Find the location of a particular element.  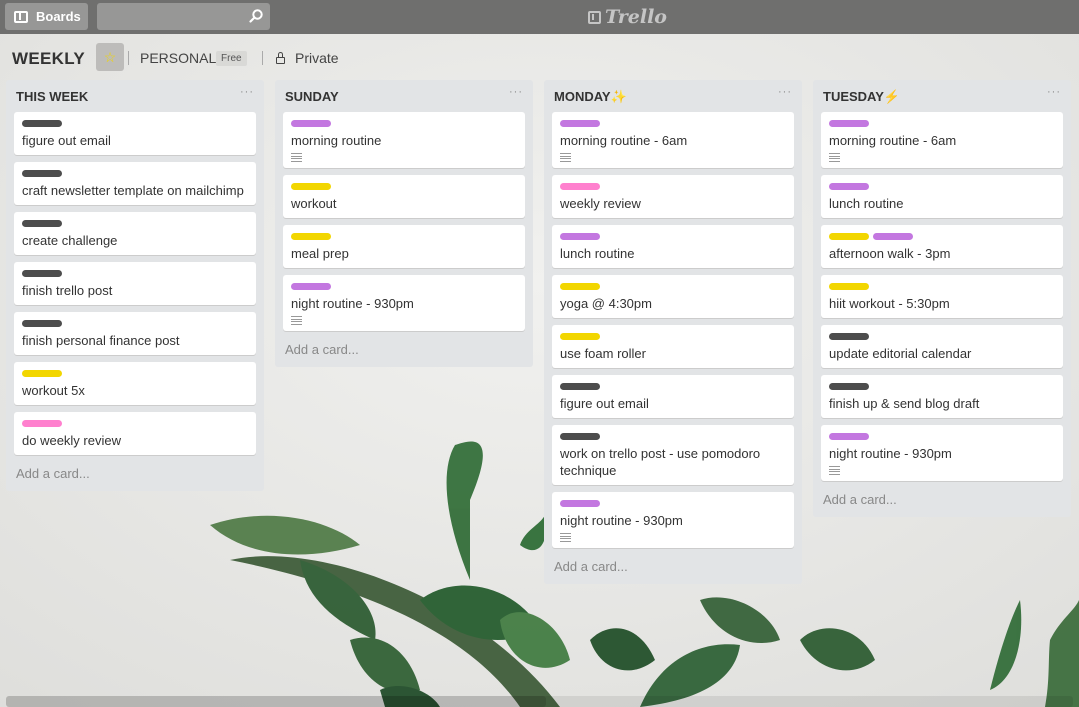

card-title: meal prep is located at coordinates (320, 253).